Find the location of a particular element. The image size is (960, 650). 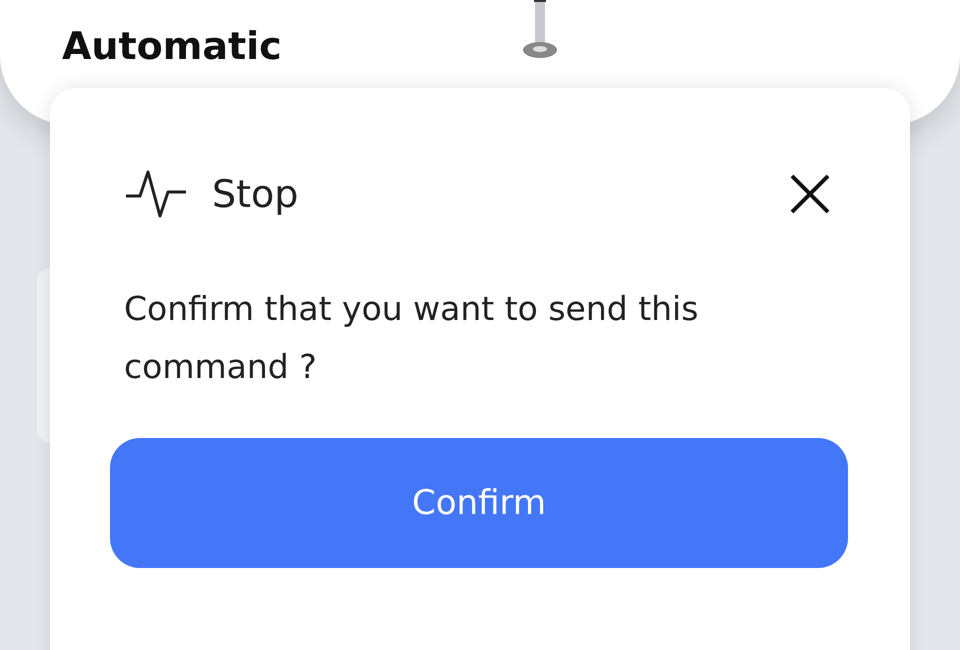

mode-label: Automatic is located at coordinates (172, 46).